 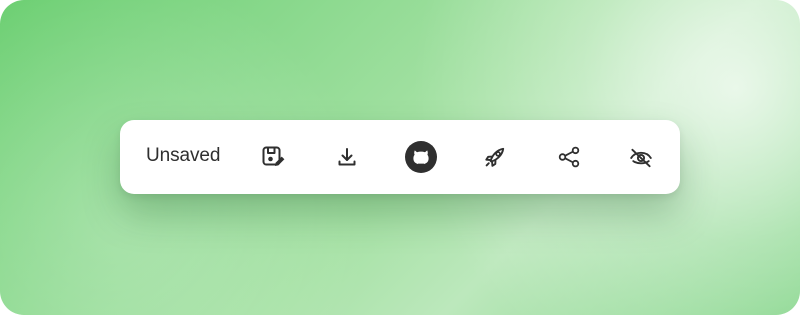 I want to click on github-button, so click(x=421, y=157).